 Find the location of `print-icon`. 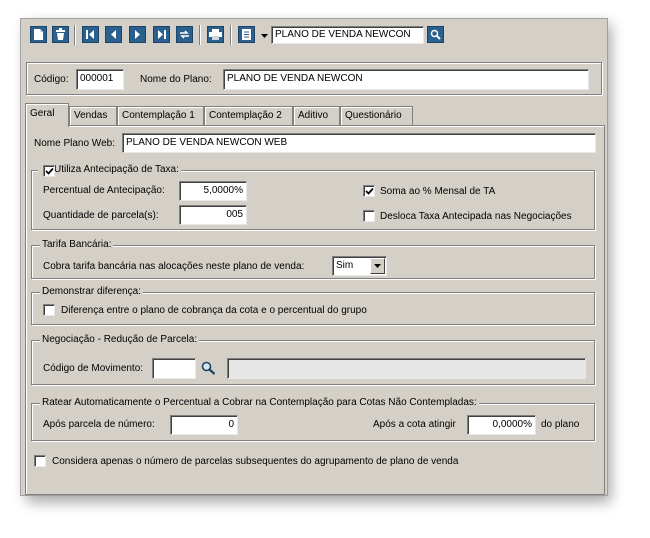

print-icon is located at coordinates (215, 34).